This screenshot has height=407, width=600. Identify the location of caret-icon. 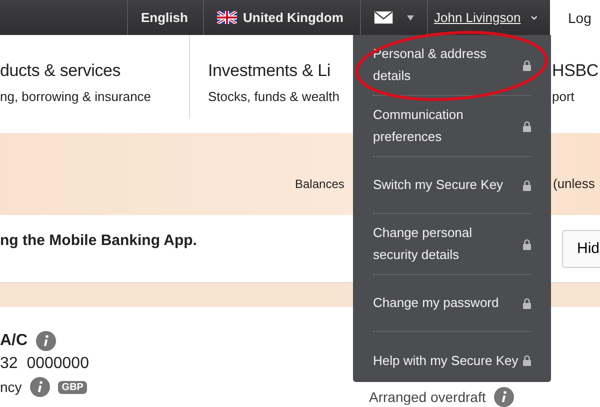
(410, 17).